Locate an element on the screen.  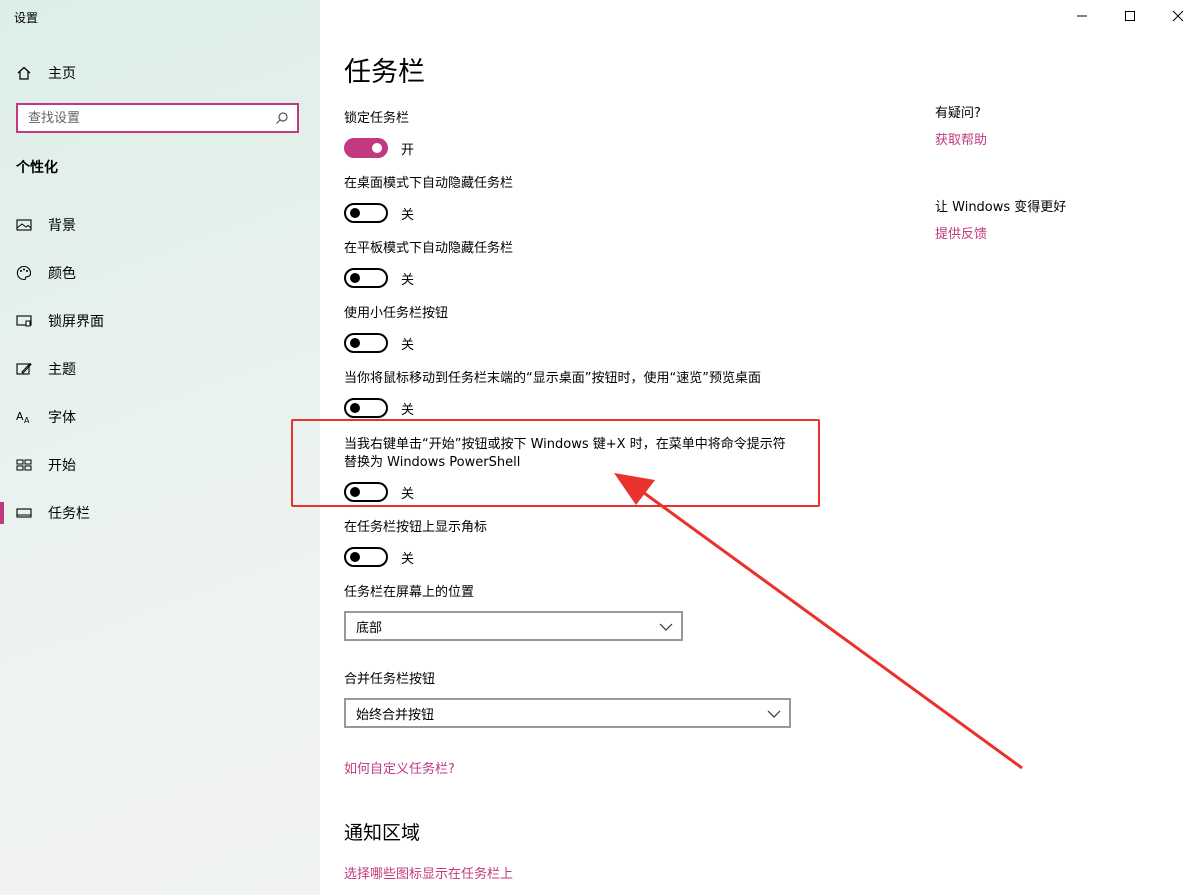
minimize-button is located at coordinates (1082, 16).